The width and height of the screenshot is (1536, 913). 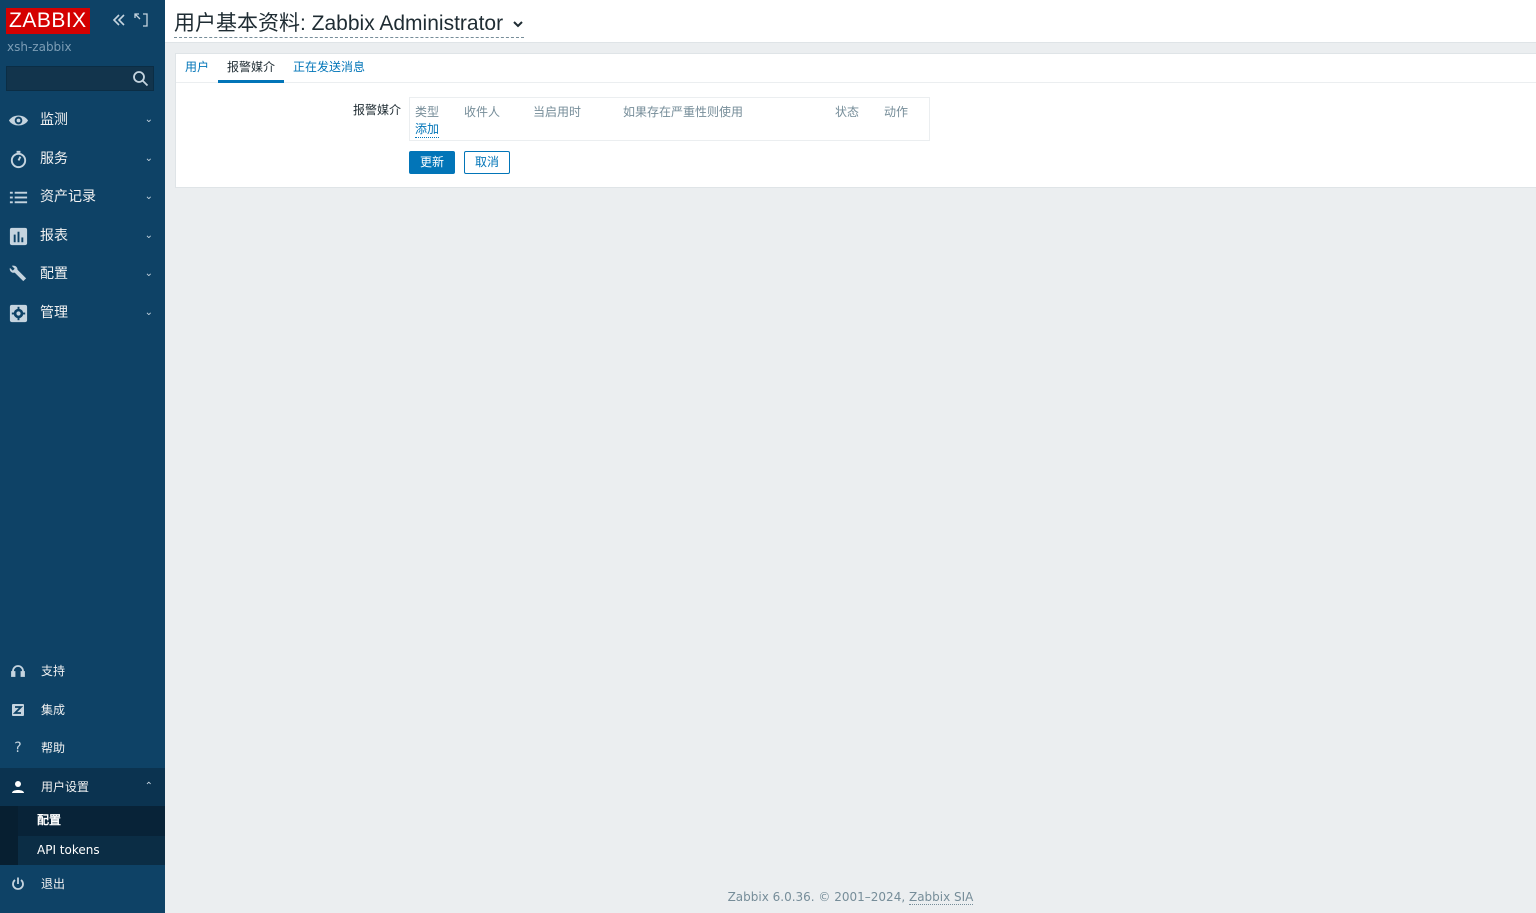 I want to click on menu-item-sign-out: 退出, so click(x=82, y=884).